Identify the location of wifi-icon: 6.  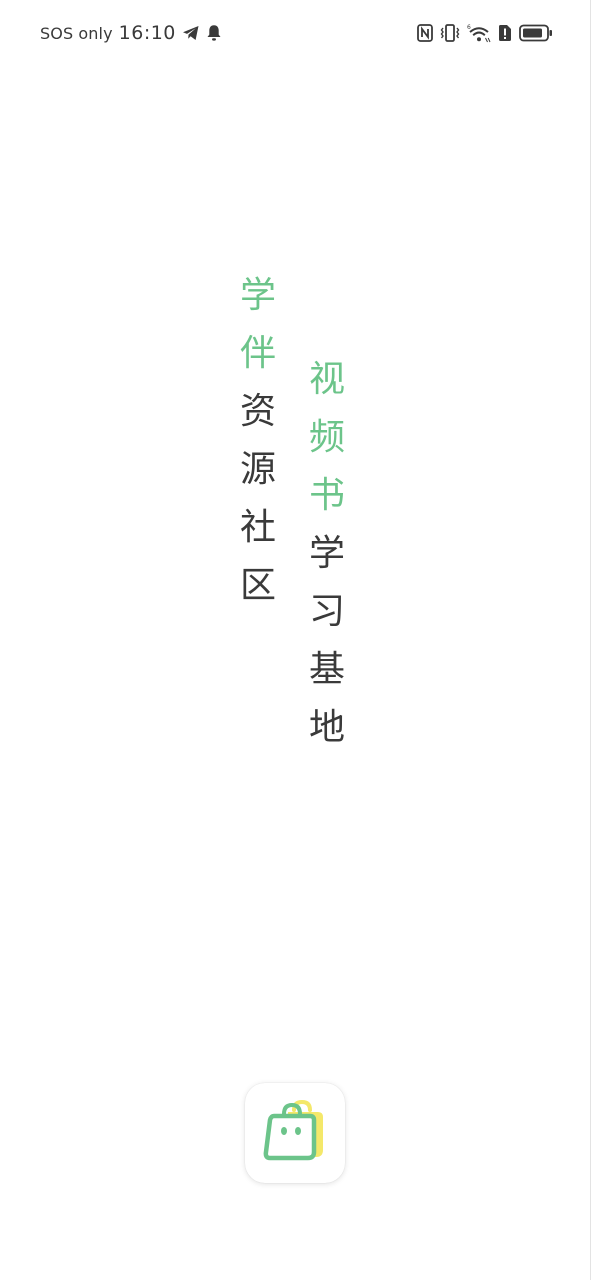
(479, 33).